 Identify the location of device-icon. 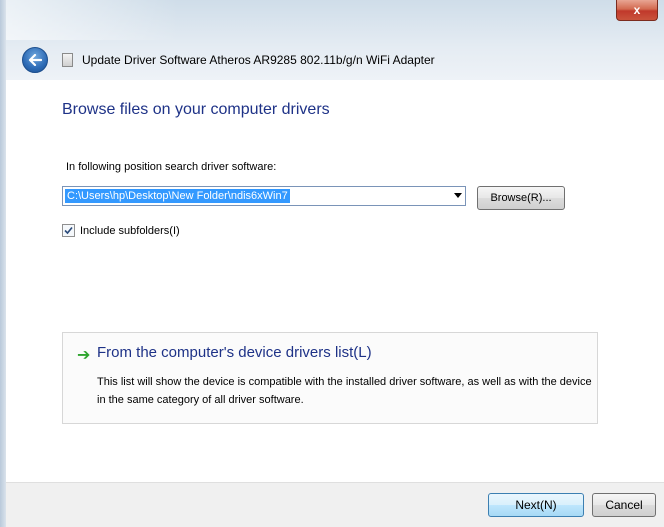
(67, 60).